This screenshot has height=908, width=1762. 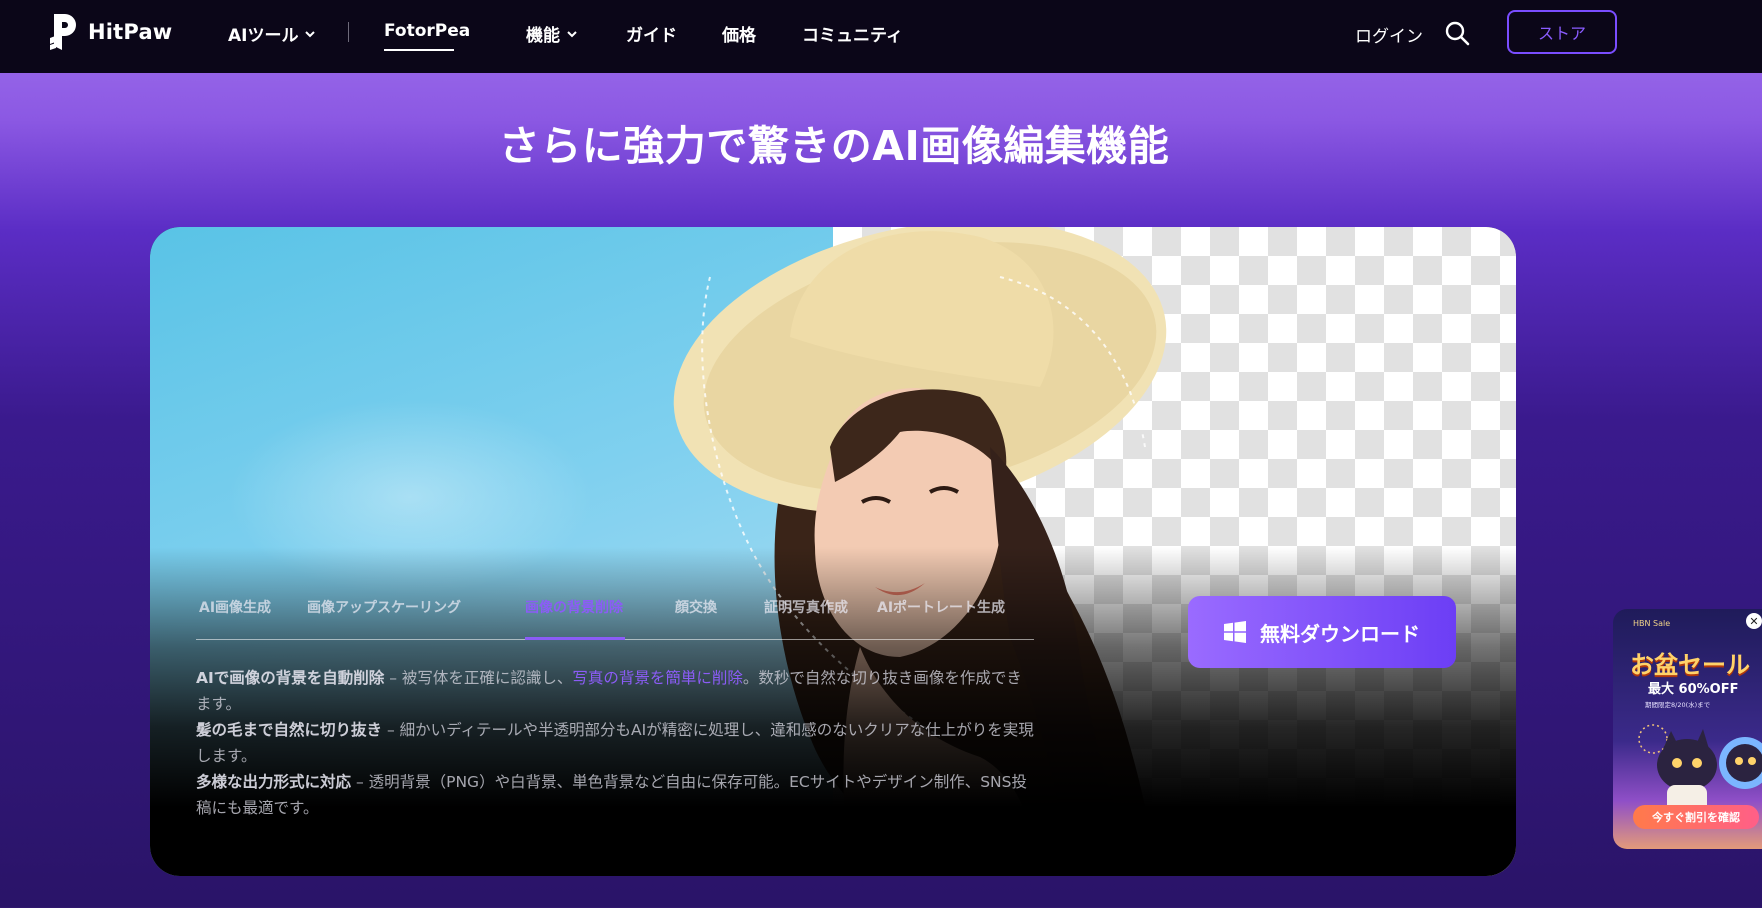 I want to click on tab-ai-image-generation: AI画像生成, so click(x=235, y=607).